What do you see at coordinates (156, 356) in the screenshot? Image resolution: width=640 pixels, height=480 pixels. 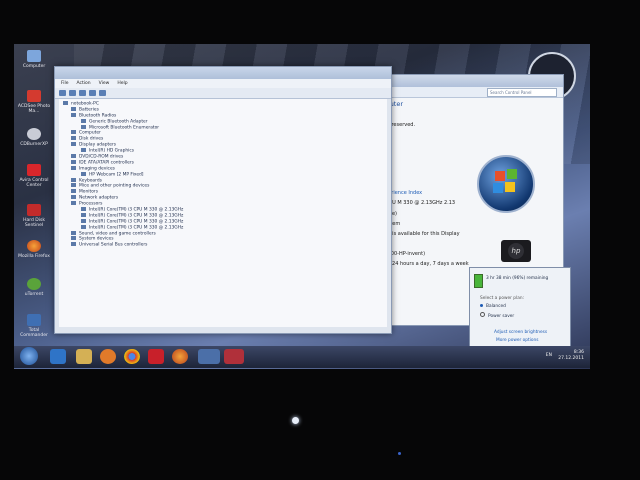 I see `taskbar-player-icon` at bounding box center [156, 356].